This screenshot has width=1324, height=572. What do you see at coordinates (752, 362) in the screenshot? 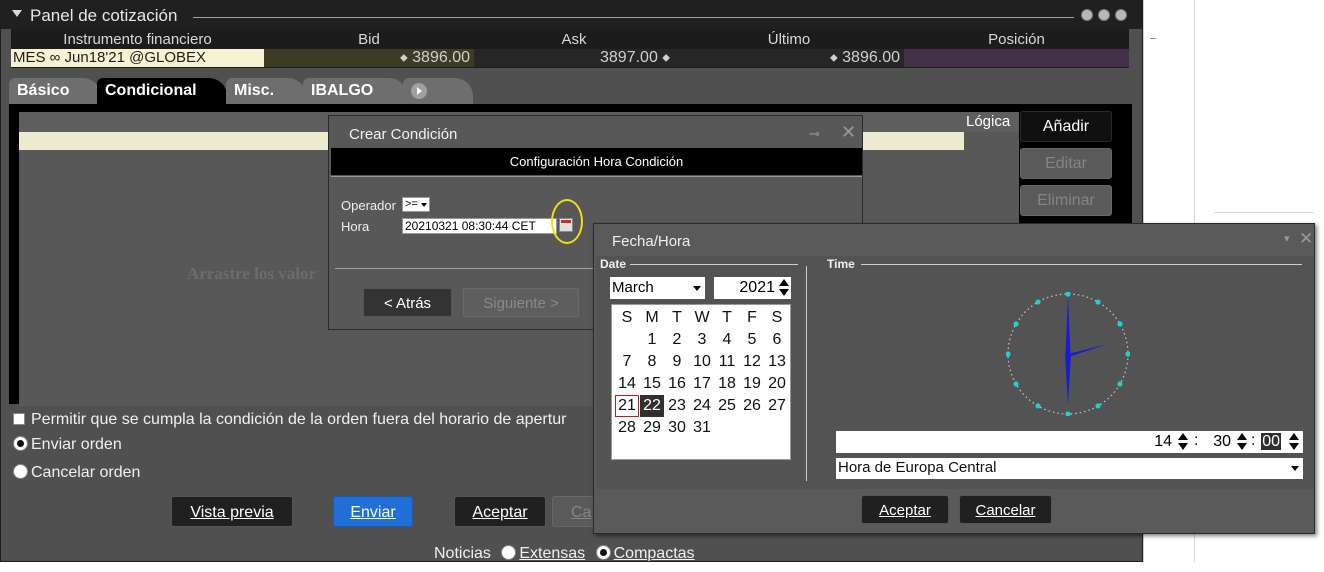
I see `calendar-day: 12` at bounding box center [752, 362].